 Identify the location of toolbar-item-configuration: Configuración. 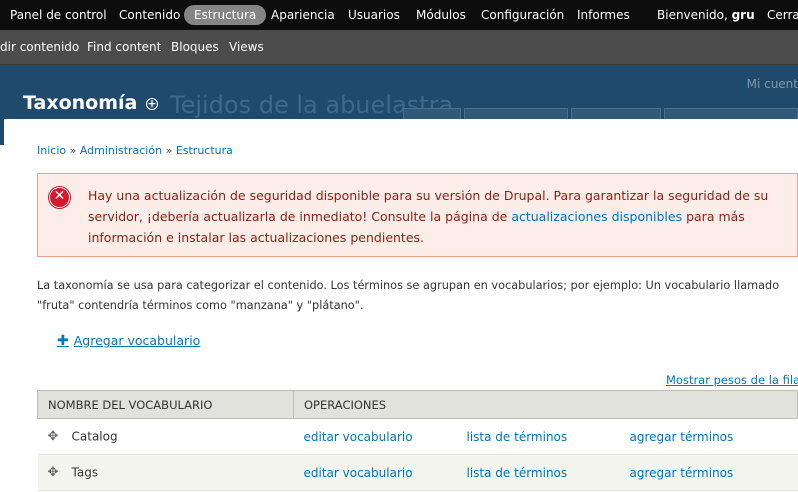
(522, 15).